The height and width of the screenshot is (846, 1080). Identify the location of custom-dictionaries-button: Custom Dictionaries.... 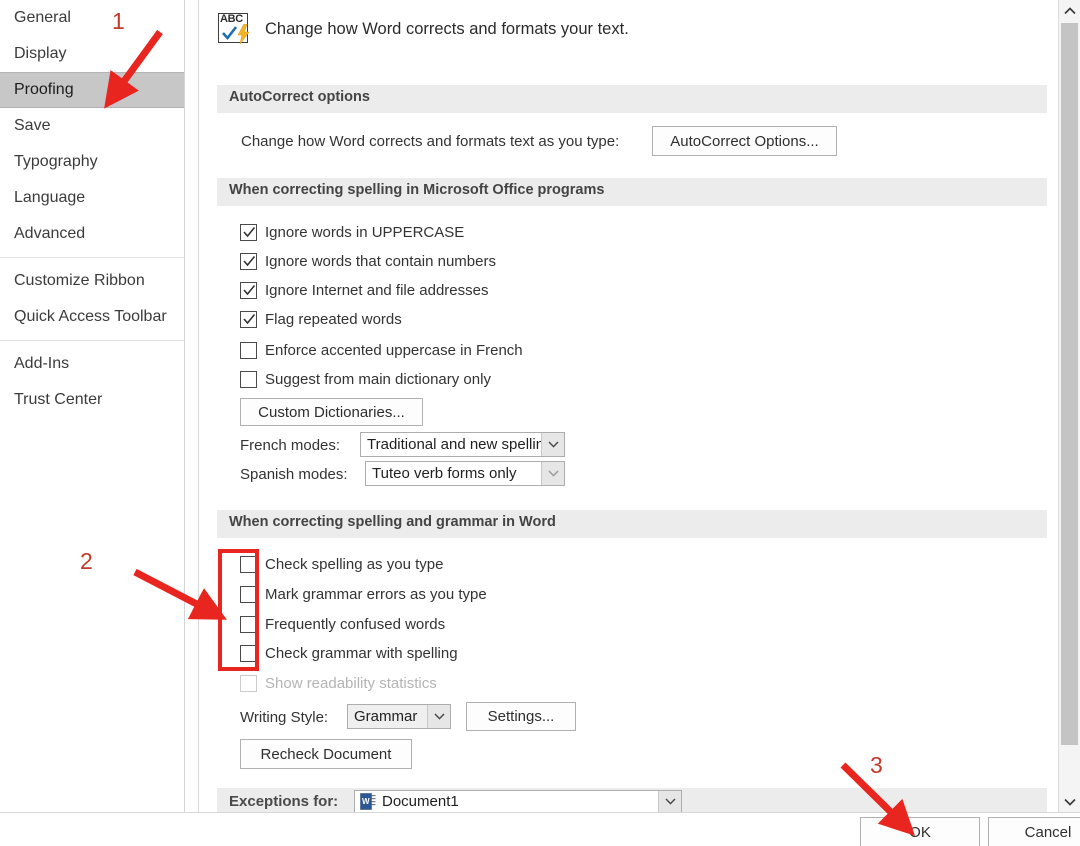
(331, 412).